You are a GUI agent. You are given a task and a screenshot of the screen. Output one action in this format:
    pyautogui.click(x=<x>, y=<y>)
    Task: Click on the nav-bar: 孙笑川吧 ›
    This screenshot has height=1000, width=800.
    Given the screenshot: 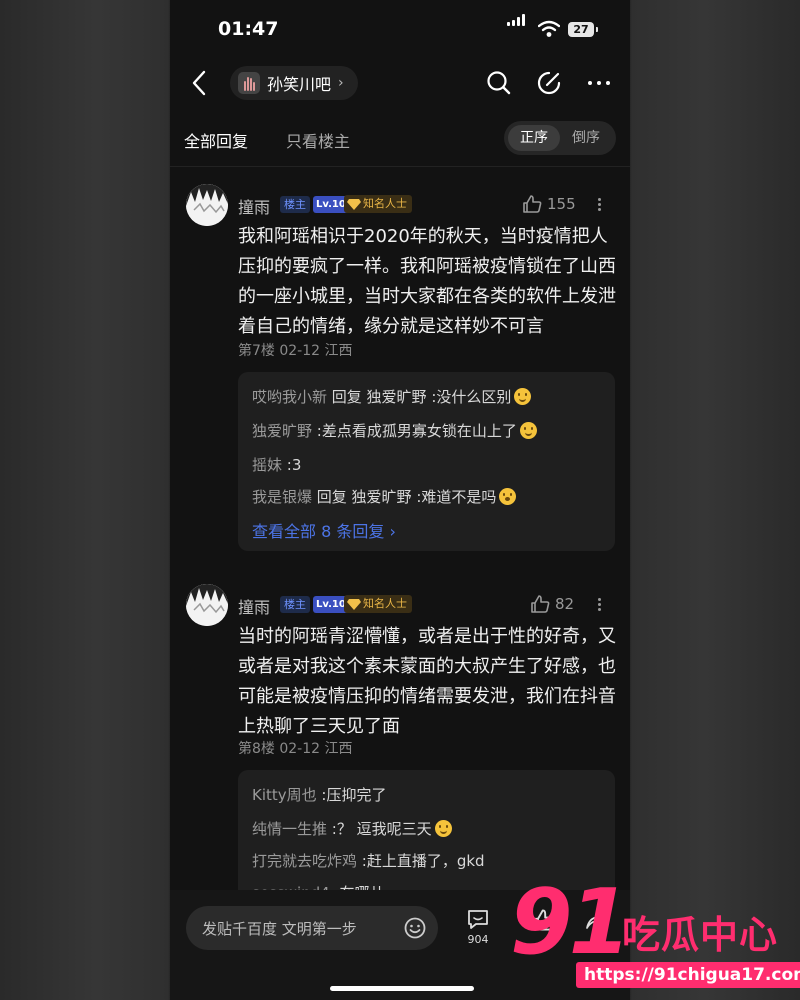 What is the action you would take?
    pyautogui.click(x=400, y=83)
    